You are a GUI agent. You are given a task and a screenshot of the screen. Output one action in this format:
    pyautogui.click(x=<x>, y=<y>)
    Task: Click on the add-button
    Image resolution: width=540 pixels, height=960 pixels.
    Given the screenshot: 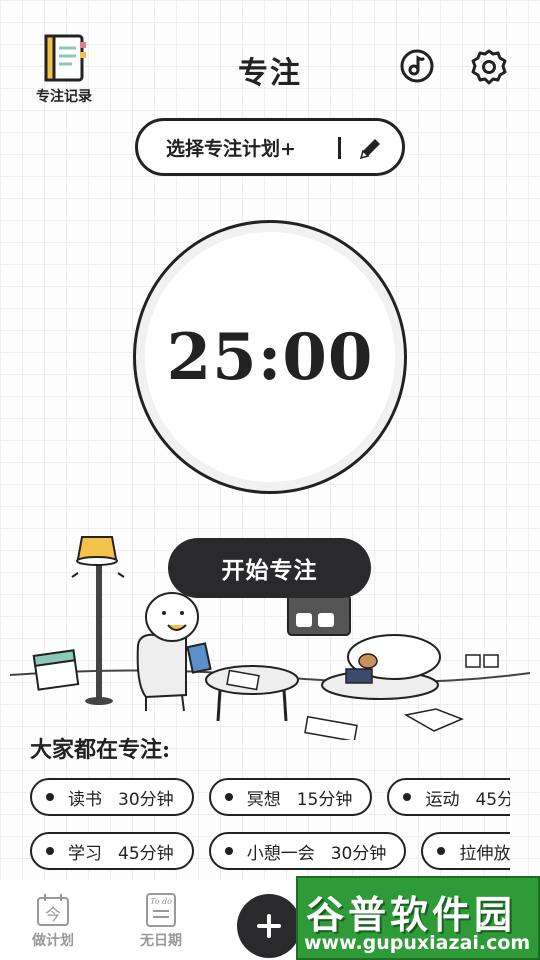 What is the action you would take?
    pyautogui.click(x=269, y=926)
    